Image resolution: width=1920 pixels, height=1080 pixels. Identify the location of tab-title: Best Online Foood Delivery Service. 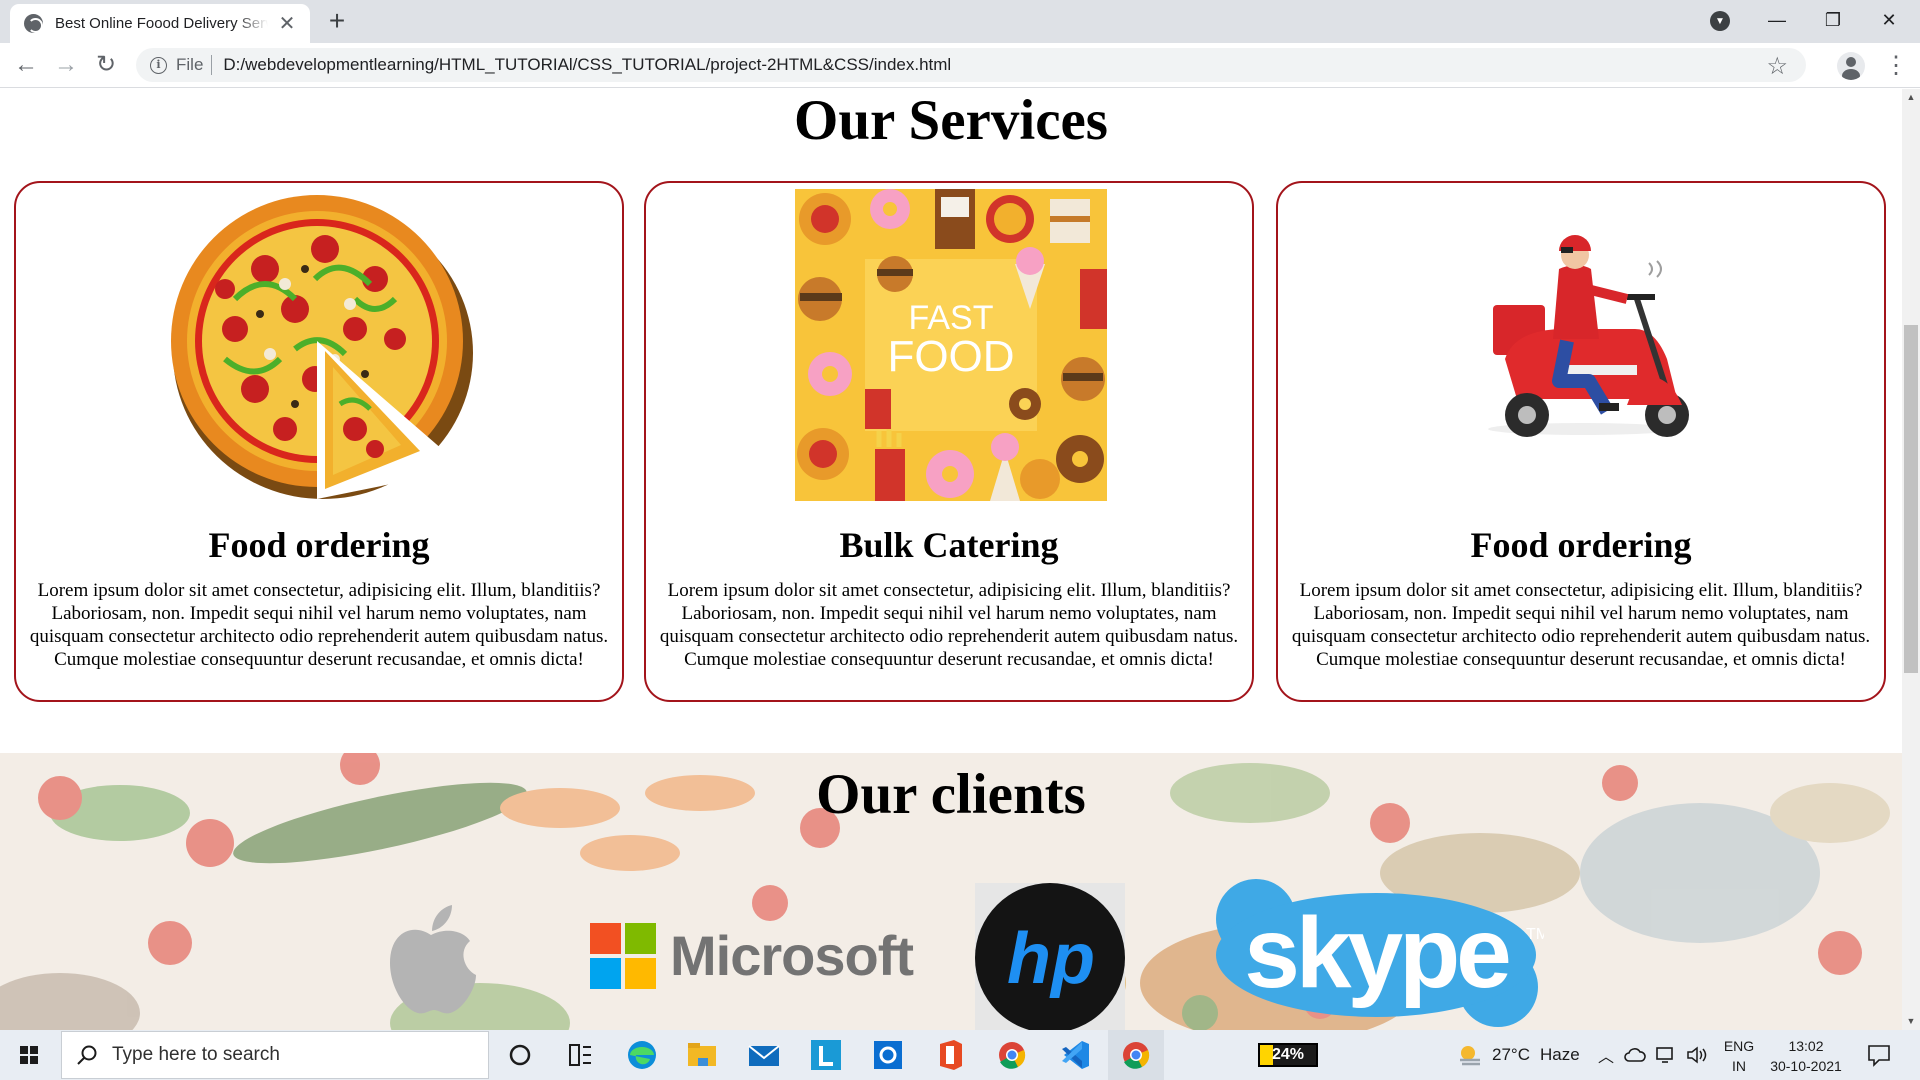
(161, 23).